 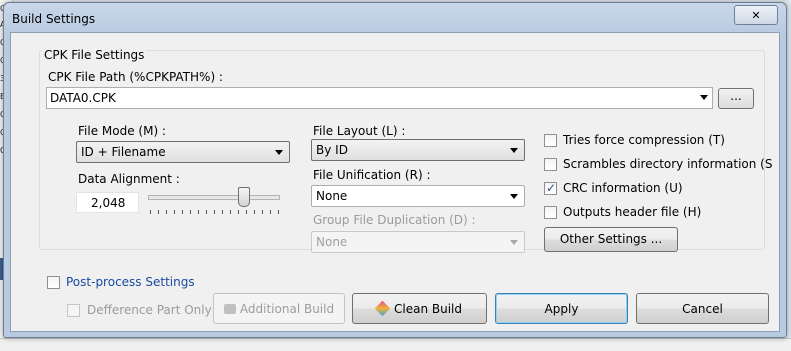 I want to click on data-alignment-value: 2,048, so click(x=108, y=203).